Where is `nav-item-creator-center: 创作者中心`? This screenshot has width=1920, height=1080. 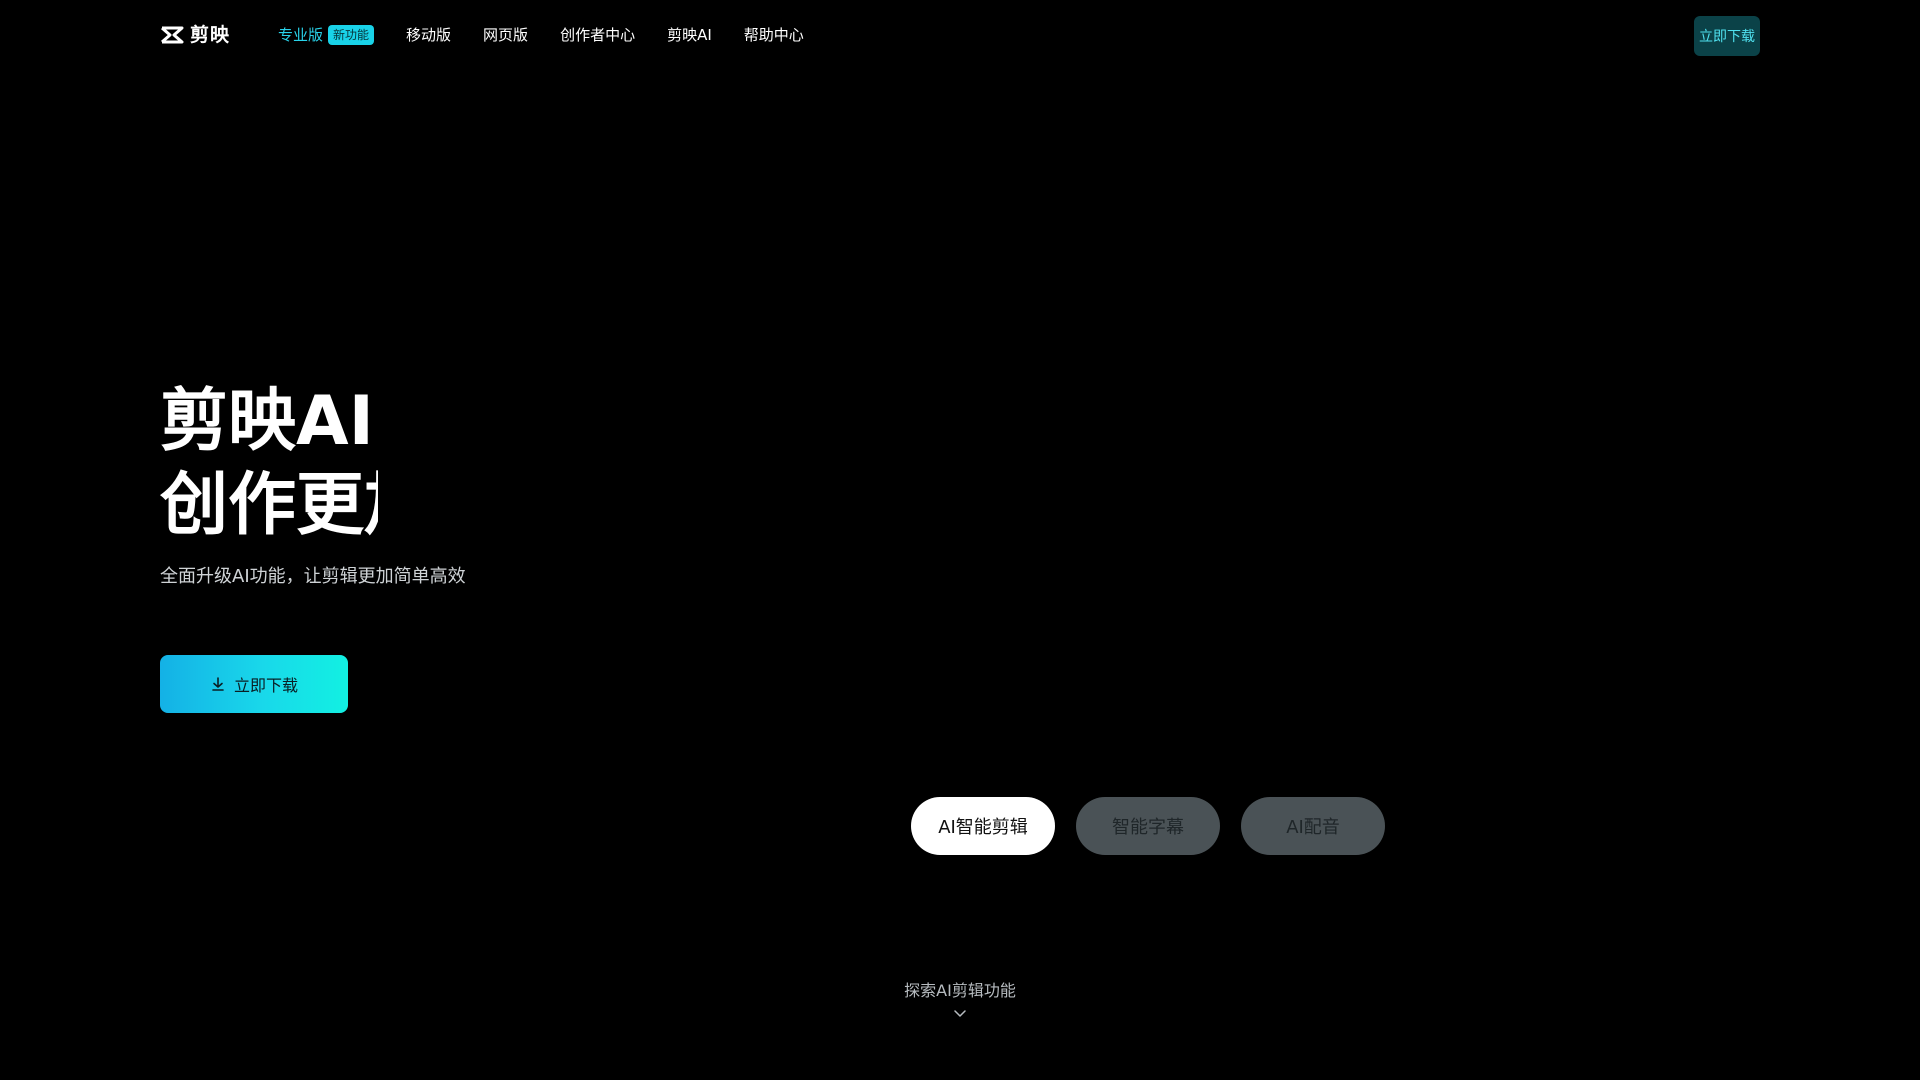
nav-item-creator-center: 创作者中心 is located at coordinates (597, 35).